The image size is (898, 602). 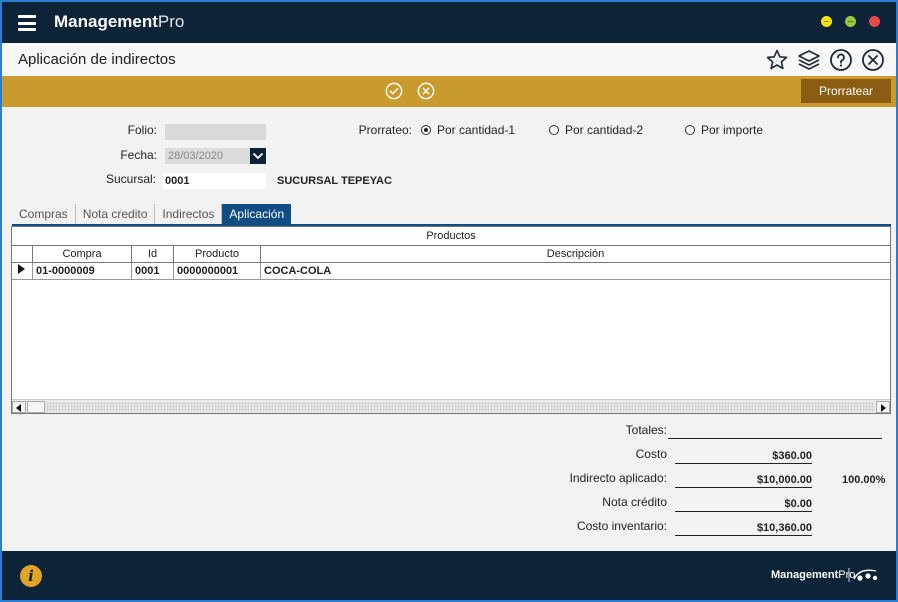 I want to click on title-bar: ManagementPro, so click(x=449, y=21).